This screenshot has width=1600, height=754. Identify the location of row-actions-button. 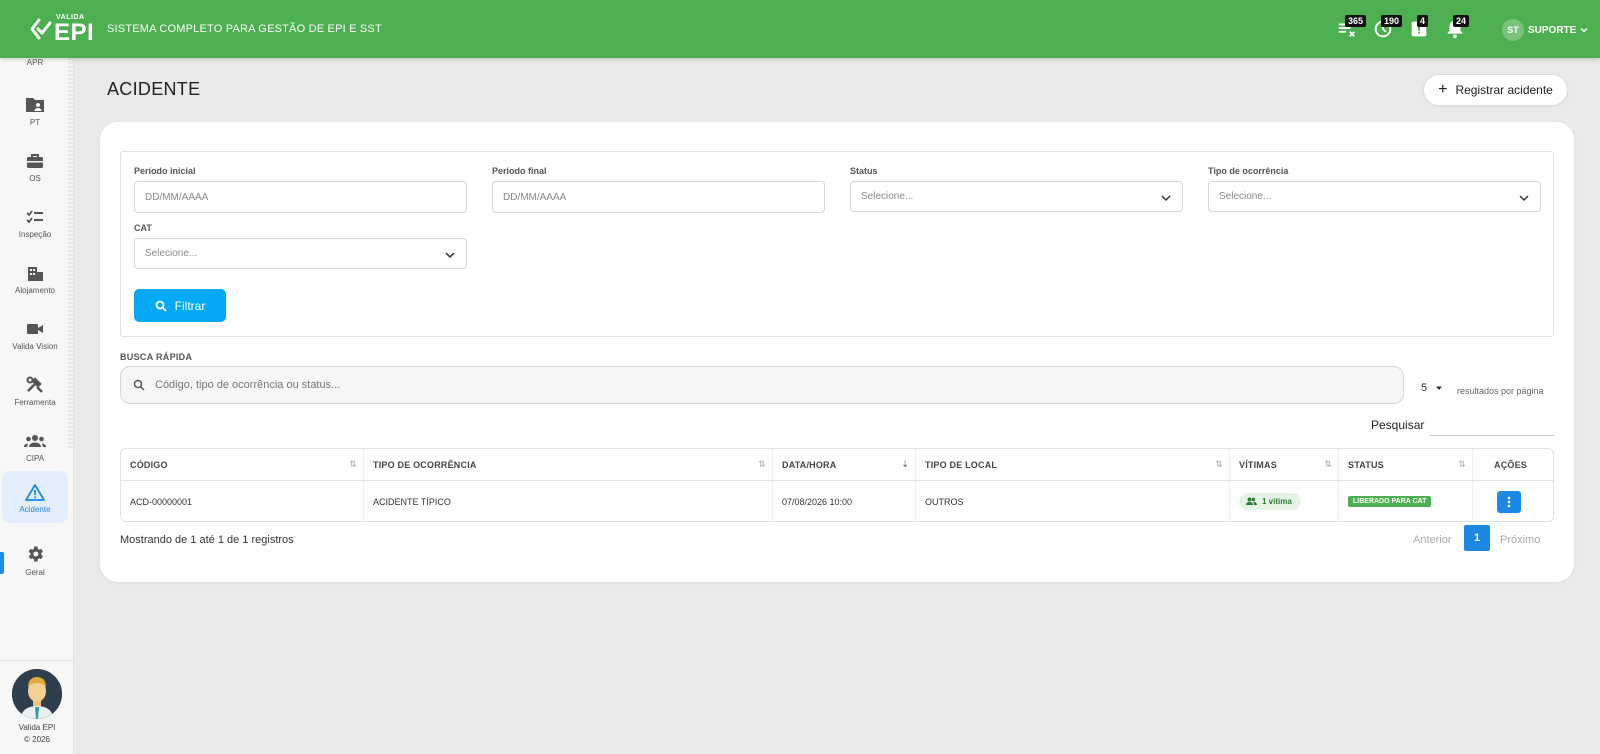
(1509, 501).